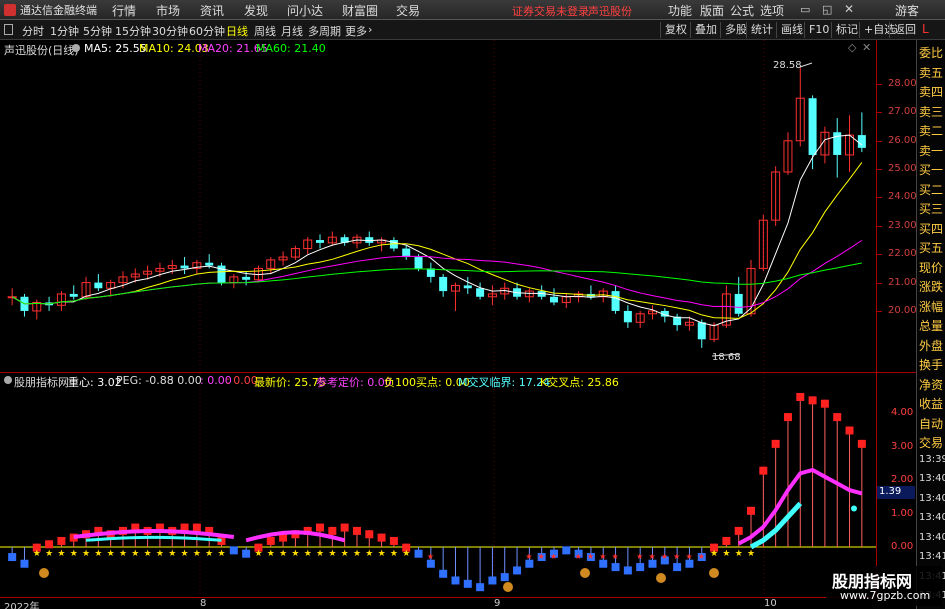 The image size is (945, 609). I want to click on price-tick-3: 25.00, so click(902, 169).